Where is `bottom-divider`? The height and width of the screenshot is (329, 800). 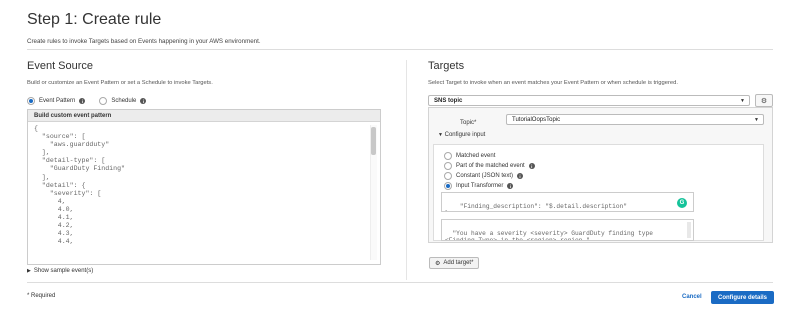 bottom-divider is located at coordinates (400, 282).